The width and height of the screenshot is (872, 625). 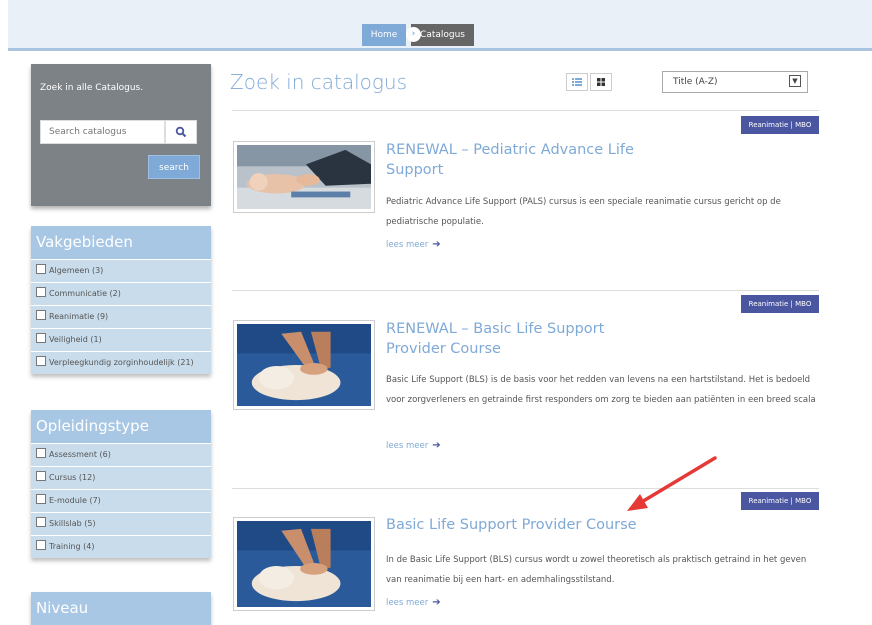 What do you see at coordinates (384, 35) in the screenshot?
I see `breadcrumb-home: Home` at bounding box center [384, 35].